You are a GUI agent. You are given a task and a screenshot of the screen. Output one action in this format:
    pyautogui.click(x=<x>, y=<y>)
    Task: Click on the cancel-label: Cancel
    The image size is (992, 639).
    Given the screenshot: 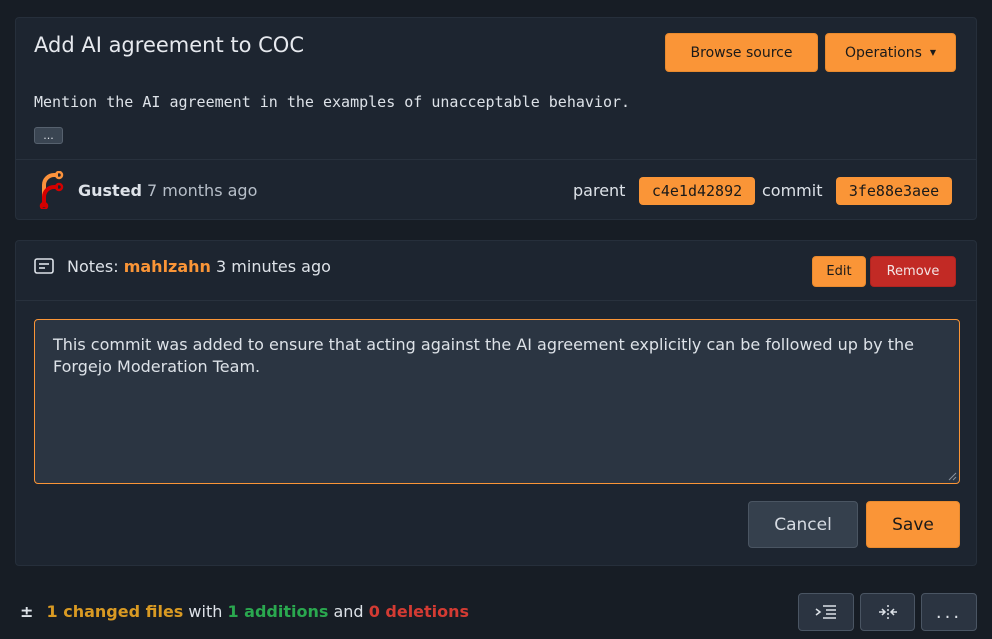 What is the action you would take?
    pyautogui.click(x=803, y=524)
    